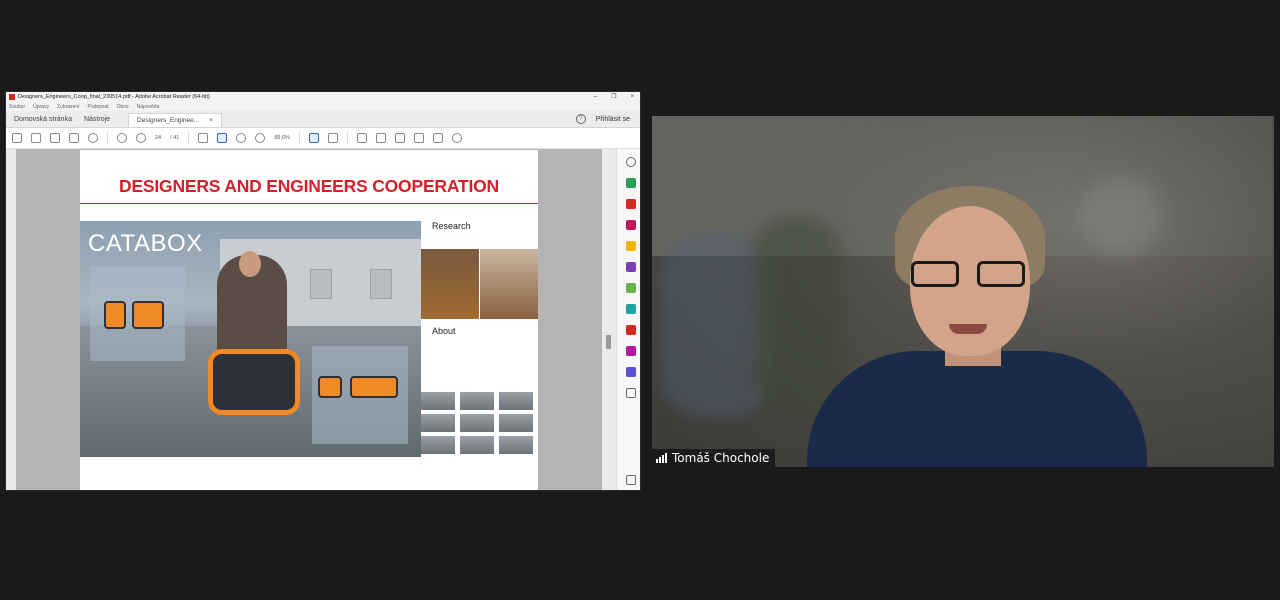 The height and width of the screenshot is (600, 1280). Describe the element at coordinates (977, 409) in the screenshot. I see `navy-shirt` at that location.